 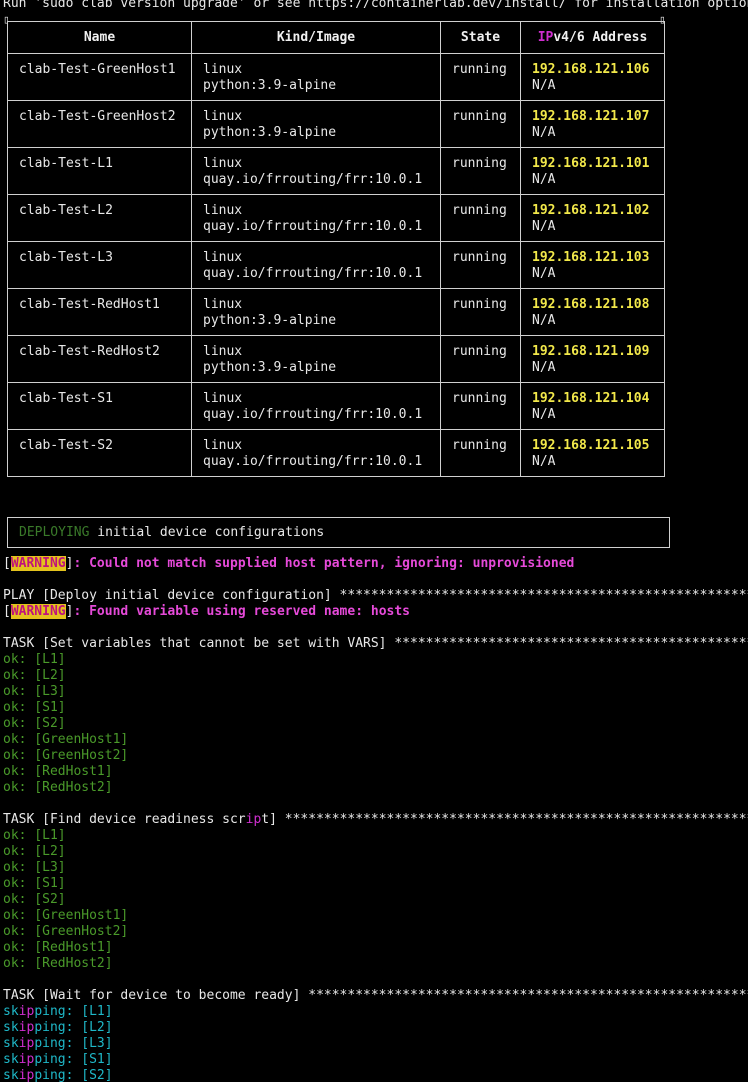 I want to click on task-result-line: ok: [S1], so click(x=34, y=883).